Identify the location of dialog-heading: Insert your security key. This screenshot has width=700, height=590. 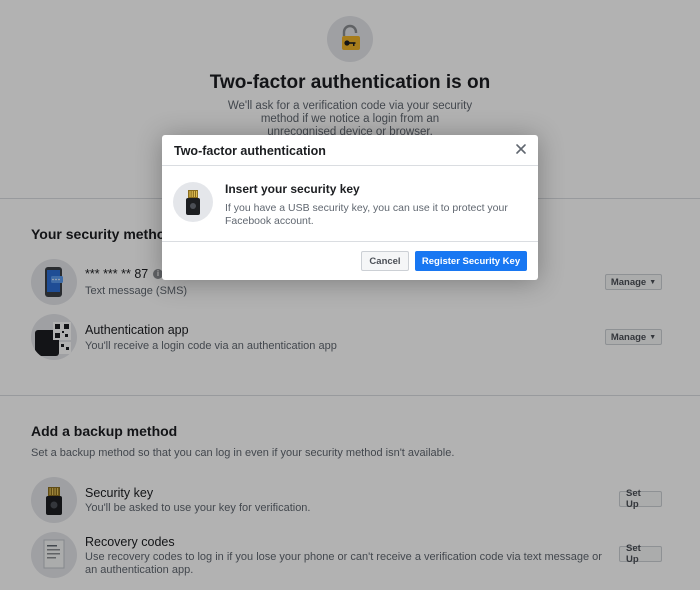
(292, 189).